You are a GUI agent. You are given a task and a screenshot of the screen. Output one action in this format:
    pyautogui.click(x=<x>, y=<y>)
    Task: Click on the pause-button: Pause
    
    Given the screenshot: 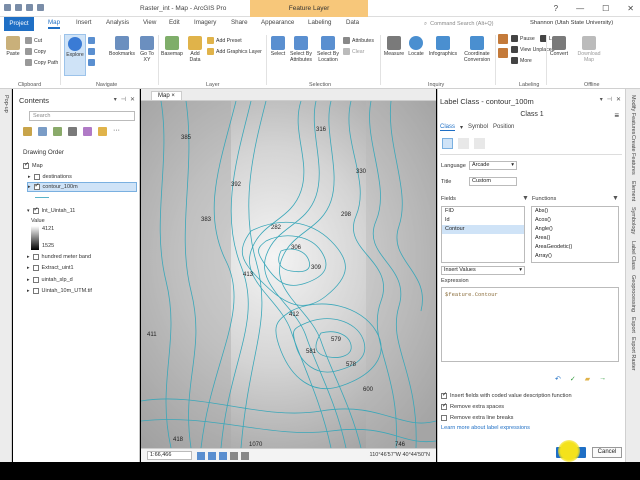 What is the action you would take?
    pyautogui.click(x=523, y=38)
    